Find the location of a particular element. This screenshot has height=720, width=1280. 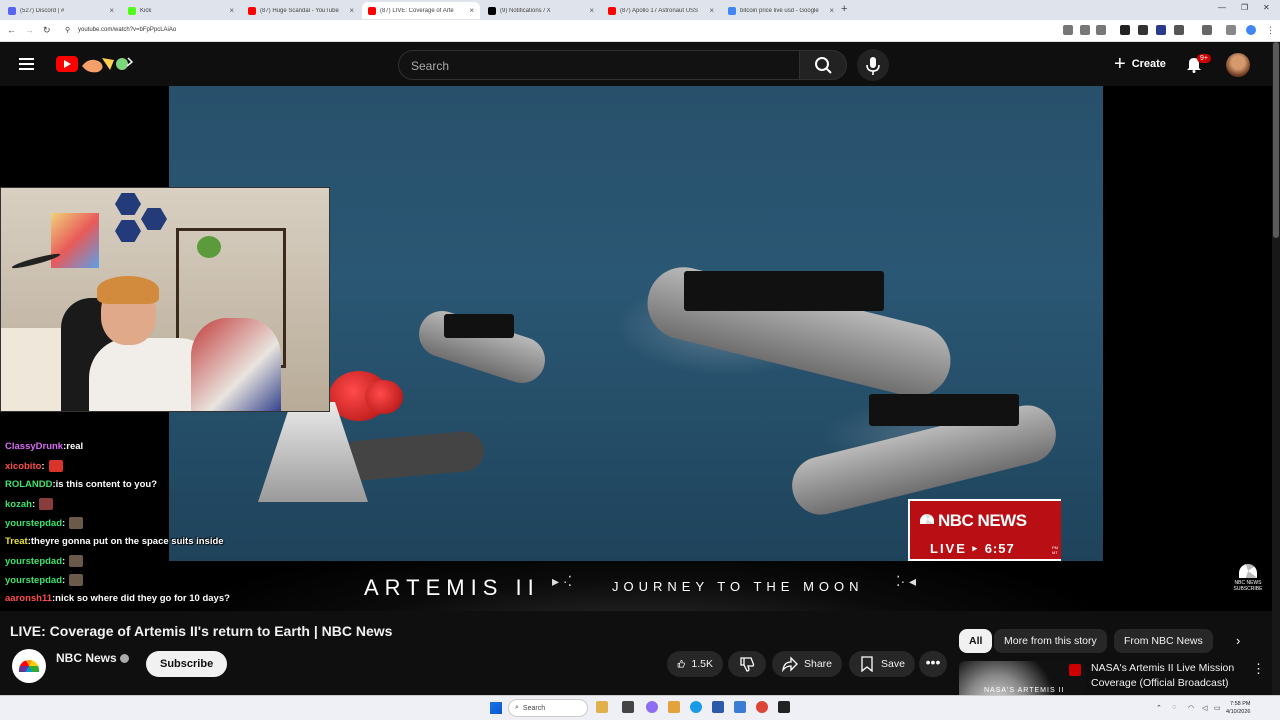

chat-username: aaronsh11 is located at coordinates (28, 598).